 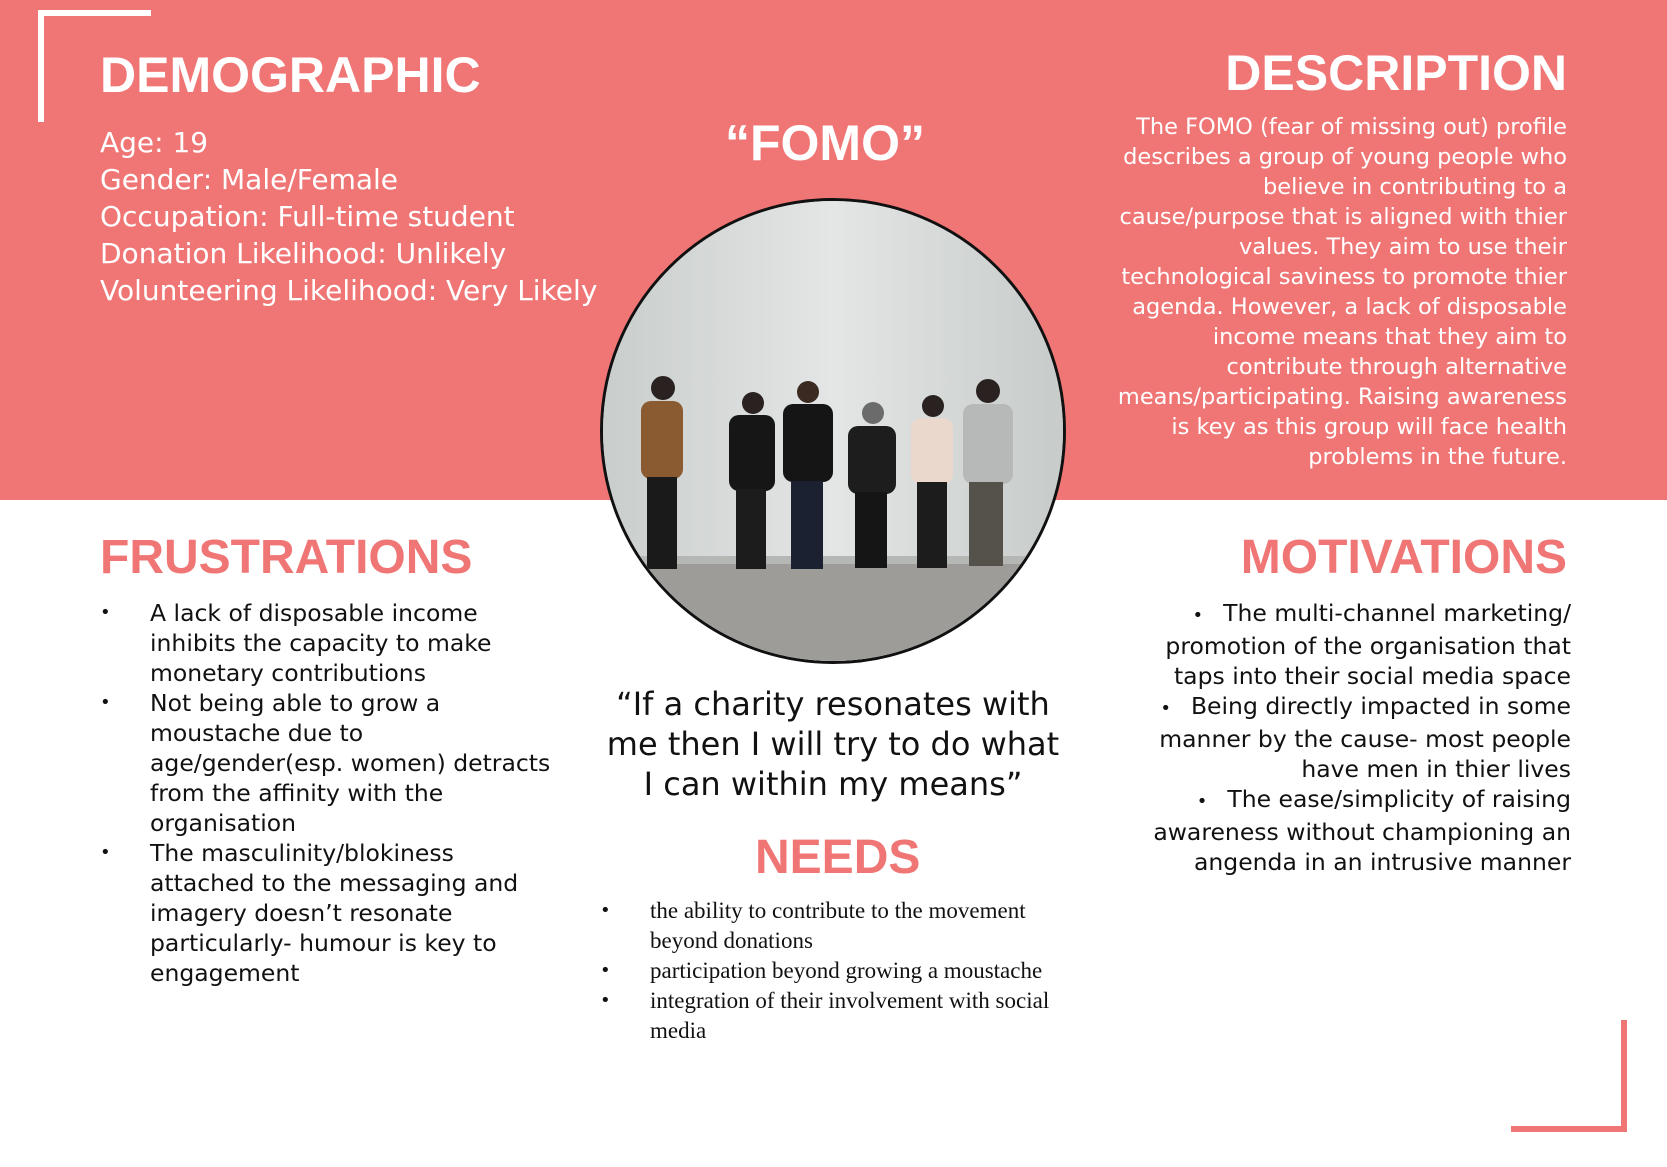 I want to click on demographic-occupation: Occupation: Full-time student, so click(x=307, y=216).